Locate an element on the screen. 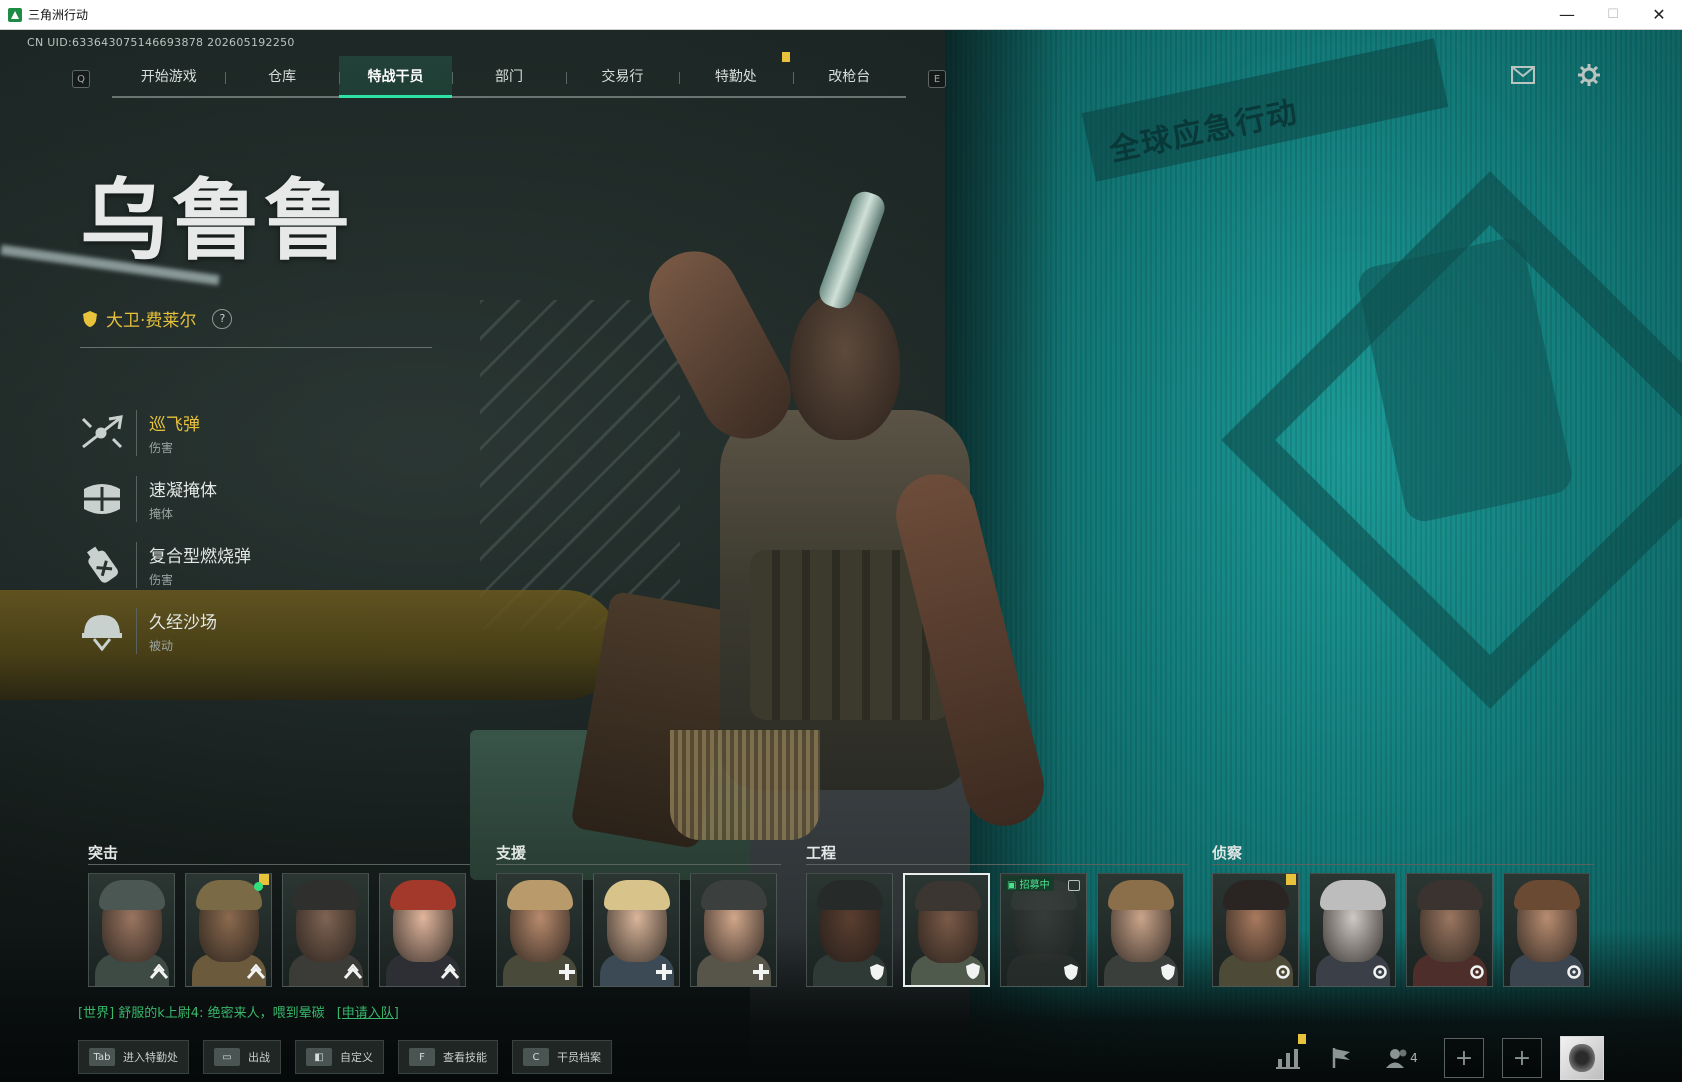 This screenshot has height=1082, width=1682. operator-roster: 突击 支援 工程 ▣ 招募中 侦察 is located at coordinates (868, 919).